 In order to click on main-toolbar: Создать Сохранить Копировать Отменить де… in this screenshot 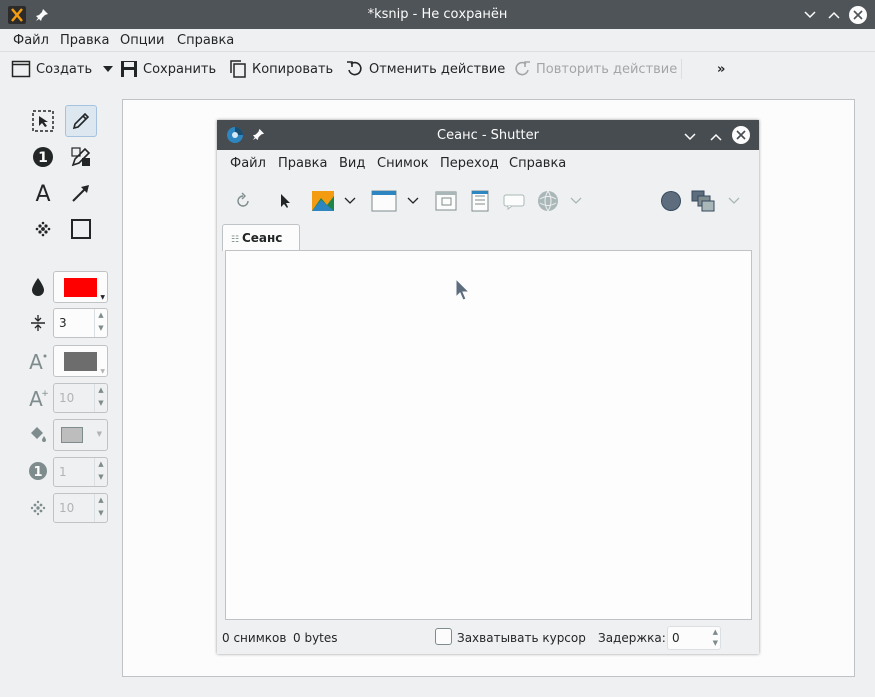, I will do `click(437, 69)`.